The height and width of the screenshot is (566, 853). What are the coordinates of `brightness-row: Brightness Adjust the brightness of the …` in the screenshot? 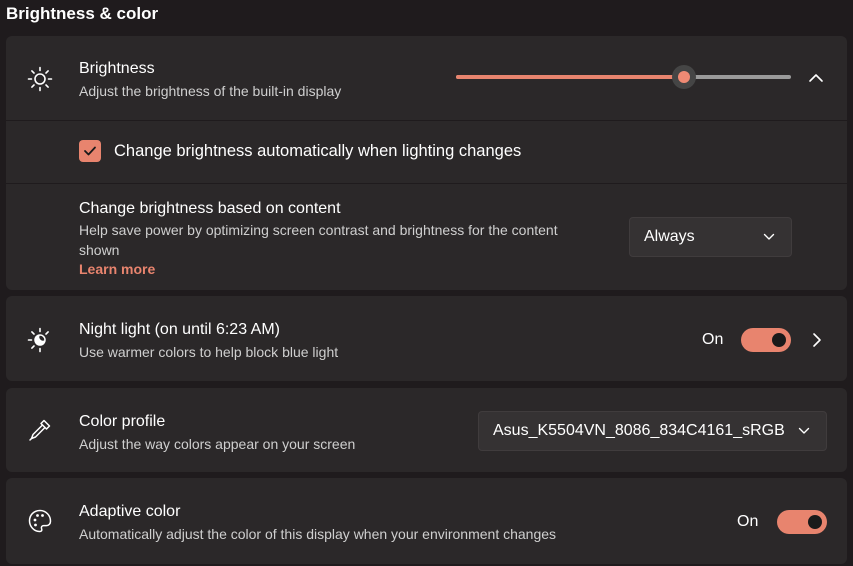 It's located at (426, 78).